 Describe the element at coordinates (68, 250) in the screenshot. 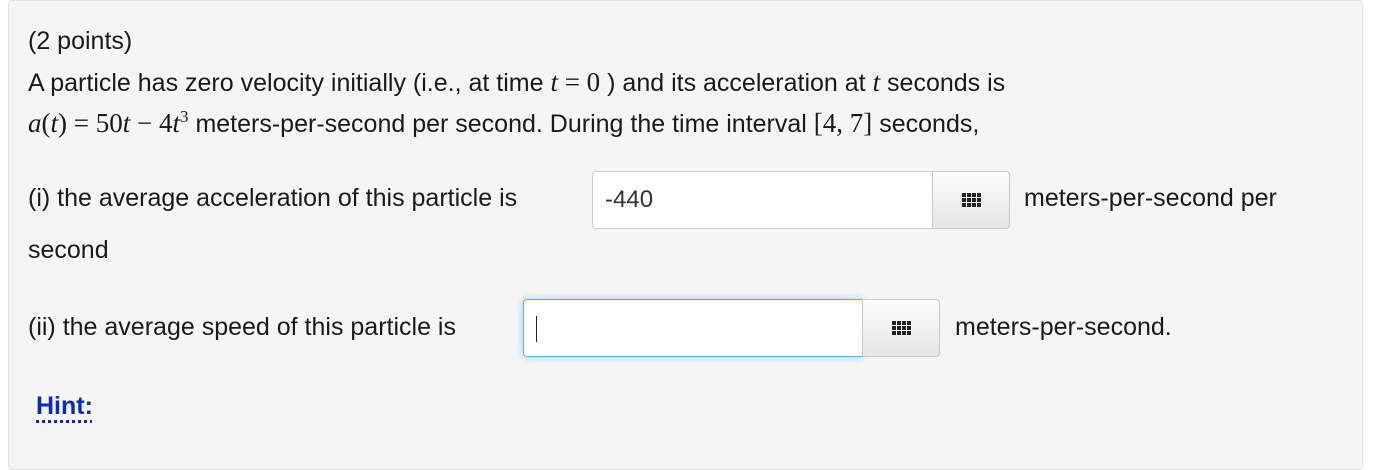

I see `part-i-unit-cont: second` at that location.